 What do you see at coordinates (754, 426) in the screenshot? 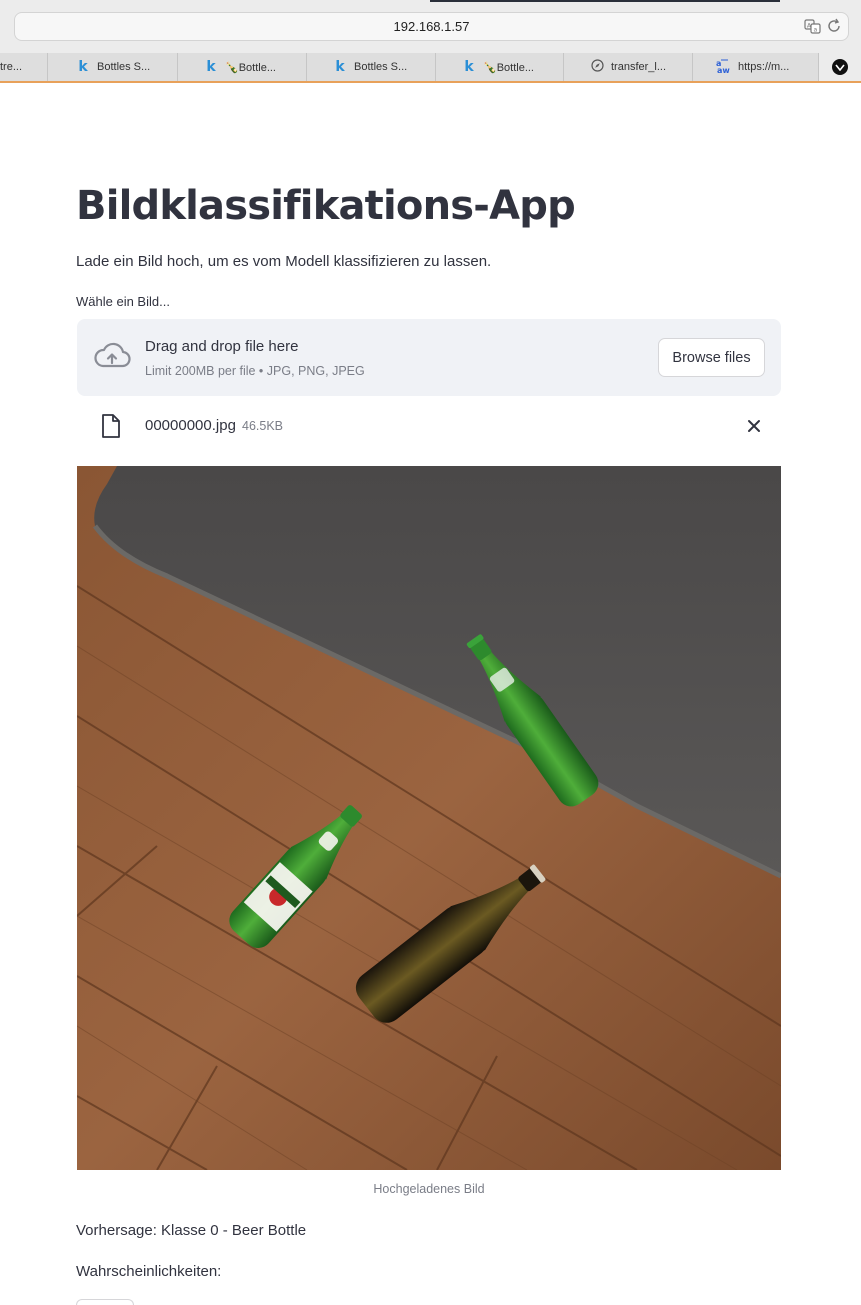
I see `remove-file-close-icon` at bounding box center [754, 426].